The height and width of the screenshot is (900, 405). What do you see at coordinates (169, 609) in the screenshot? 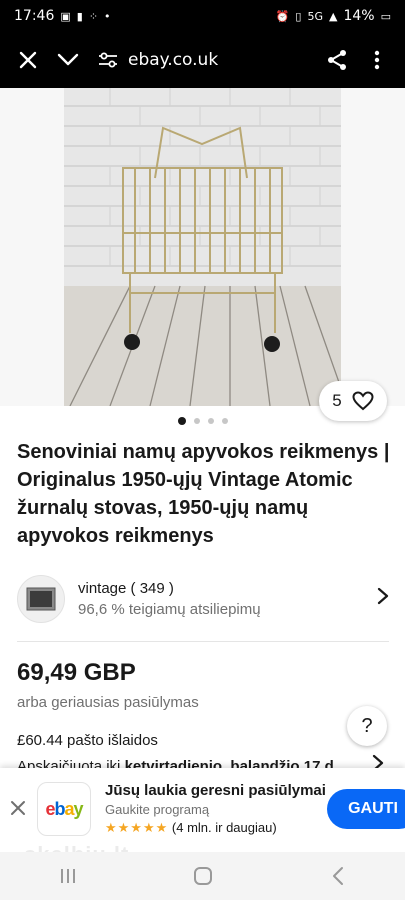
I see `seller-feedback: 96,6 % teigiamų atsiliepimų` at bounding box center [169, 609].